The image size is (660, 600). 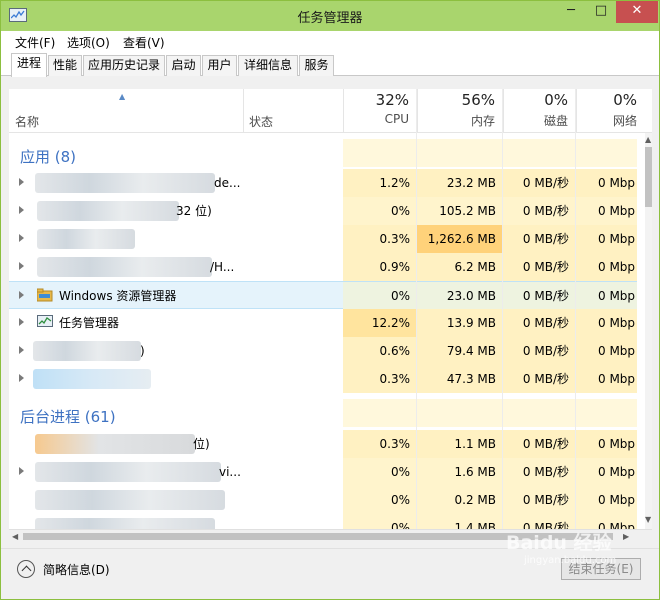 I want to click on memory-value: 1,262.6 MB, so click(x=461, y=239).